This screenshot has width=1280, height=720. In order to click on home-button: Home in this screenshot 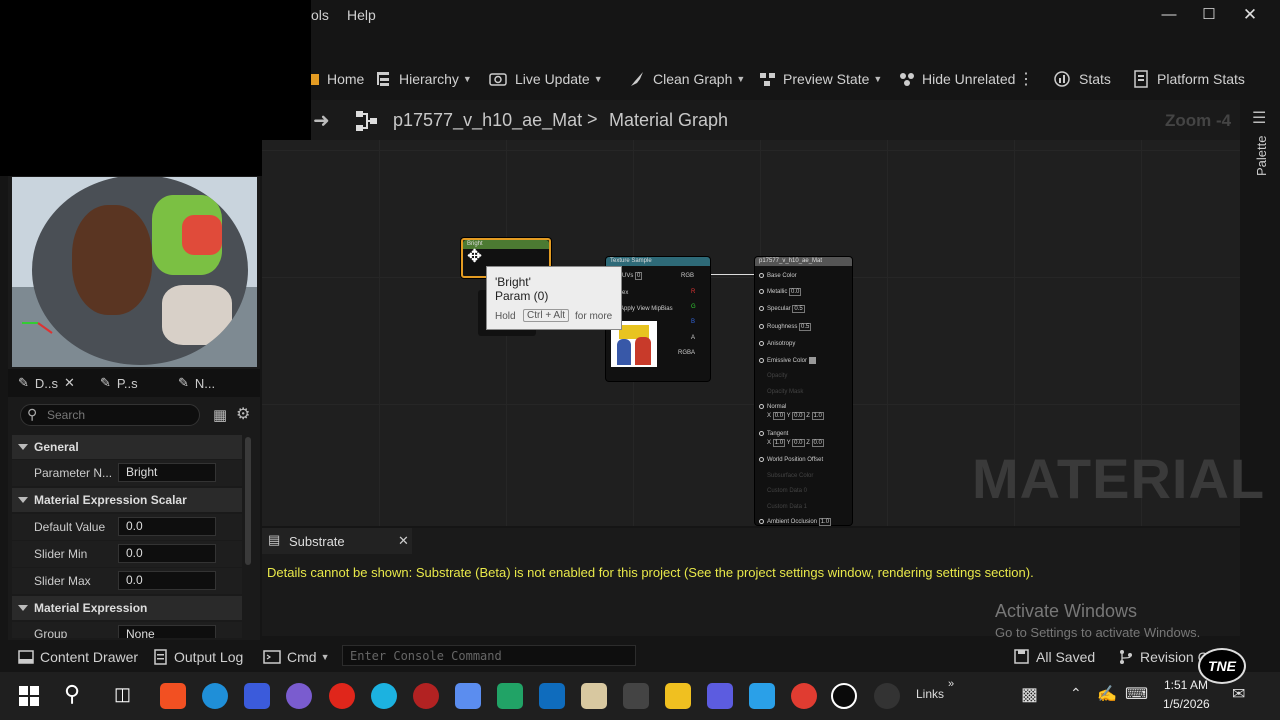, I will do `click(337, 79)`.